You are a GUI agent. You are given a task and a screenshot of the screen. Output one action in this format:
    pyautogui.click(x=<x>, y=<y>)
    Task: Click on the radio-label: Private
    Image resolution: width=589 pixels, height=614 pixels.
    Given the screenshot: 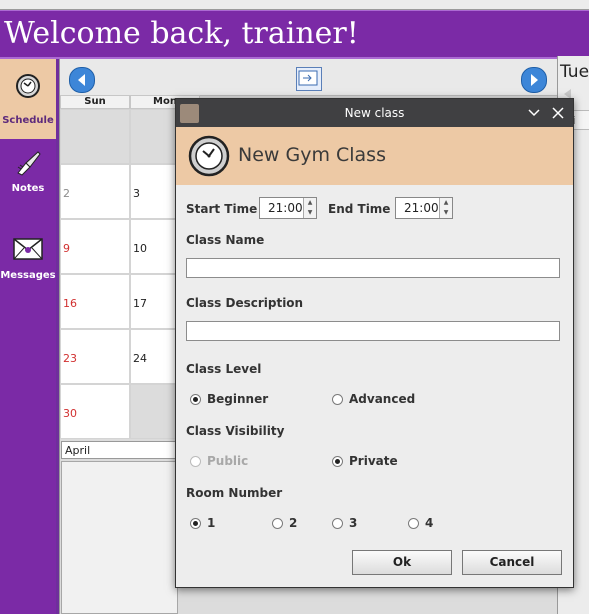 What is the action you would take?
    pyautogui.click(x=373, y=461)
    